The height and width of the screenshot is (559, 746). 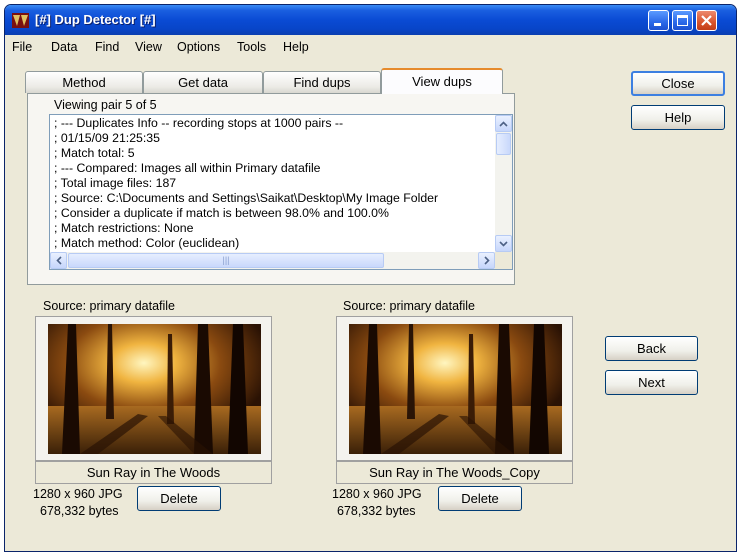 What do you see at coordinates (64, 47) in the screenshot?
I see `menu-data: Data` at bounding box center [64, 47].